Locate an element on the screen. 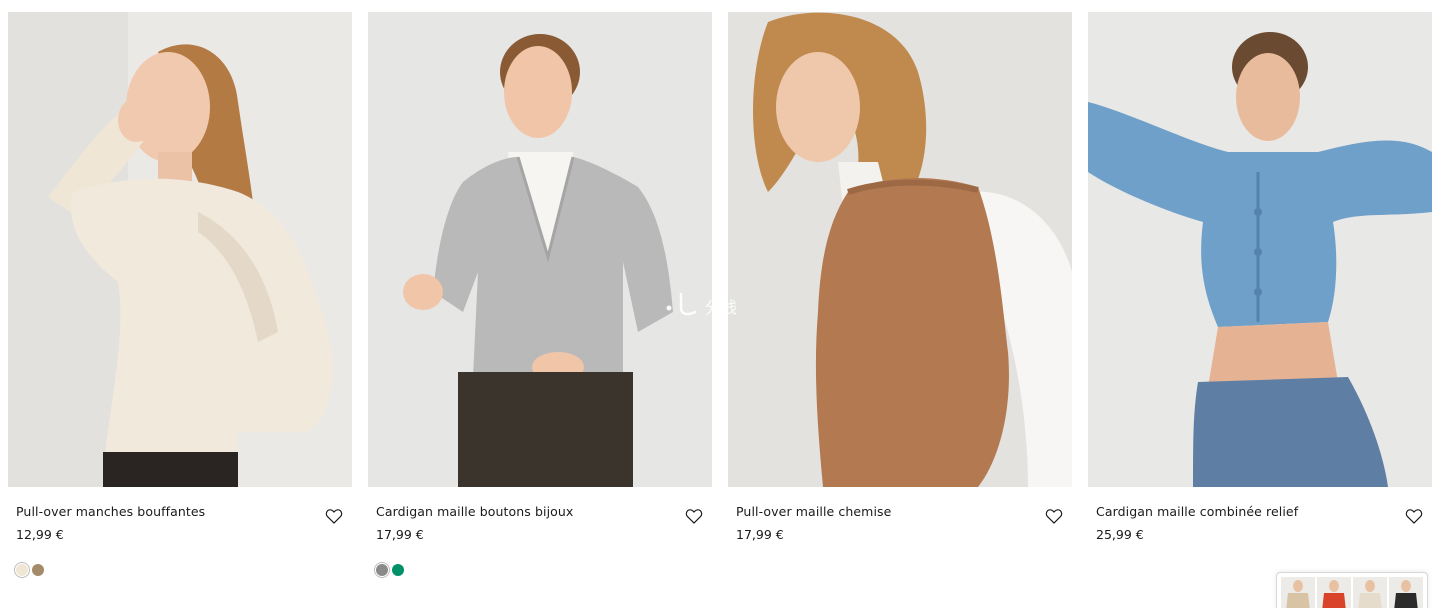  product-info: Pull-over manches bouffantes 12,99 € is located at coordinates (180, 537).